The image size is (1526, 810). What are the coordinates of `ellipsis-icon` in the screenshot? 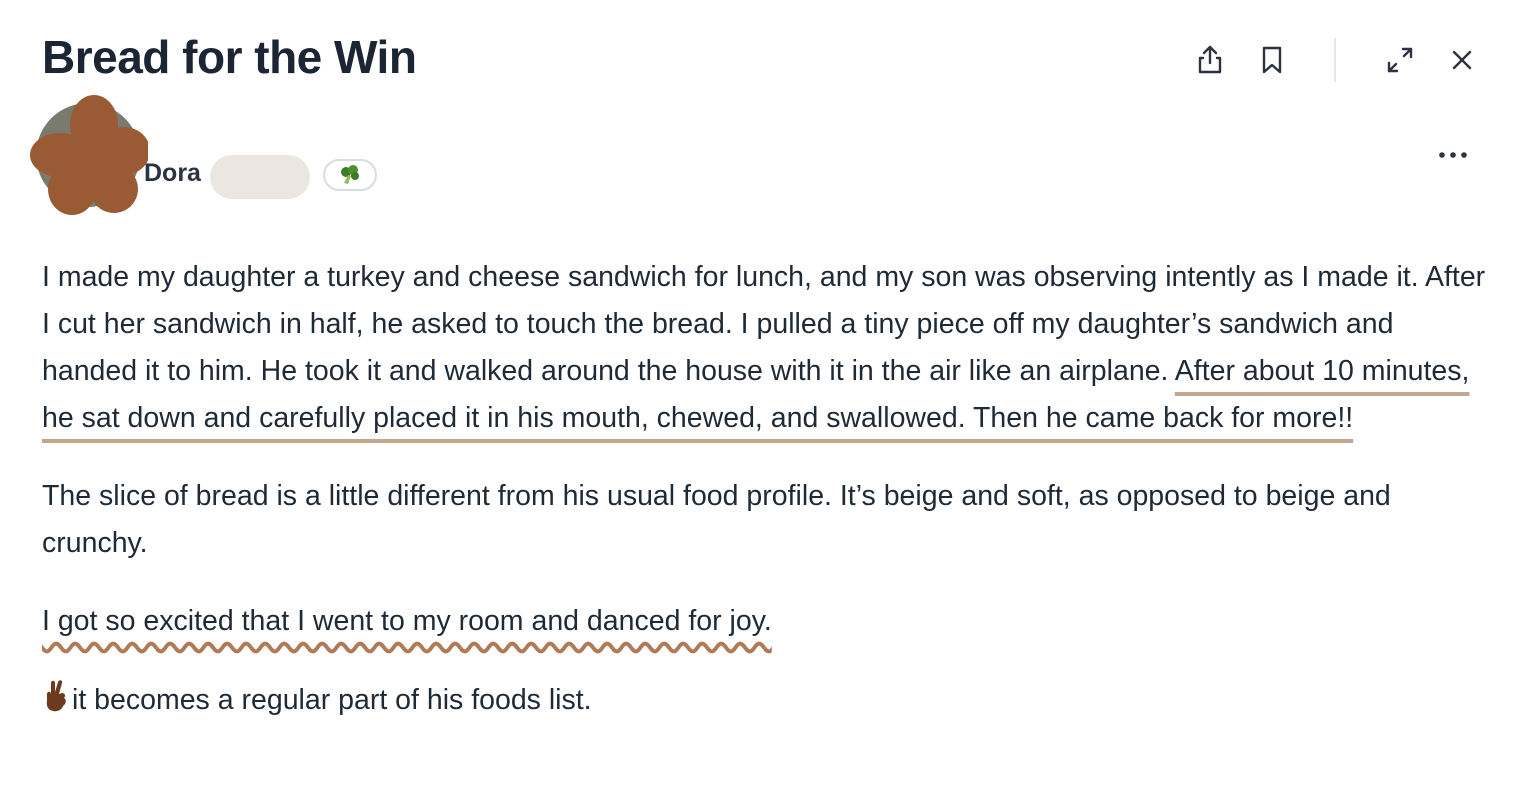 It's located at (1453, 155).